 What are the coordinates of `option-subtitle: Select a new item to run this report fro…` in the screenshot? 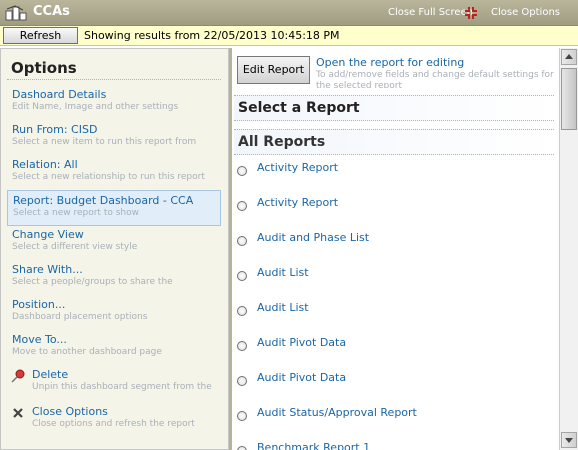 It's located at (104, 142).